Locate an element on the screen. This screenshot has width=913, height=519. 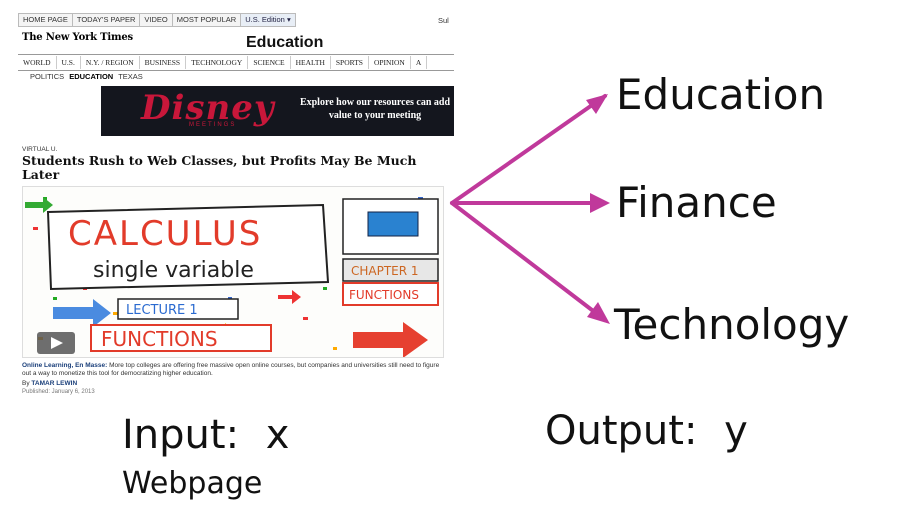
top-nav-home: HOME PAGE is located at coordinates (45, 20).